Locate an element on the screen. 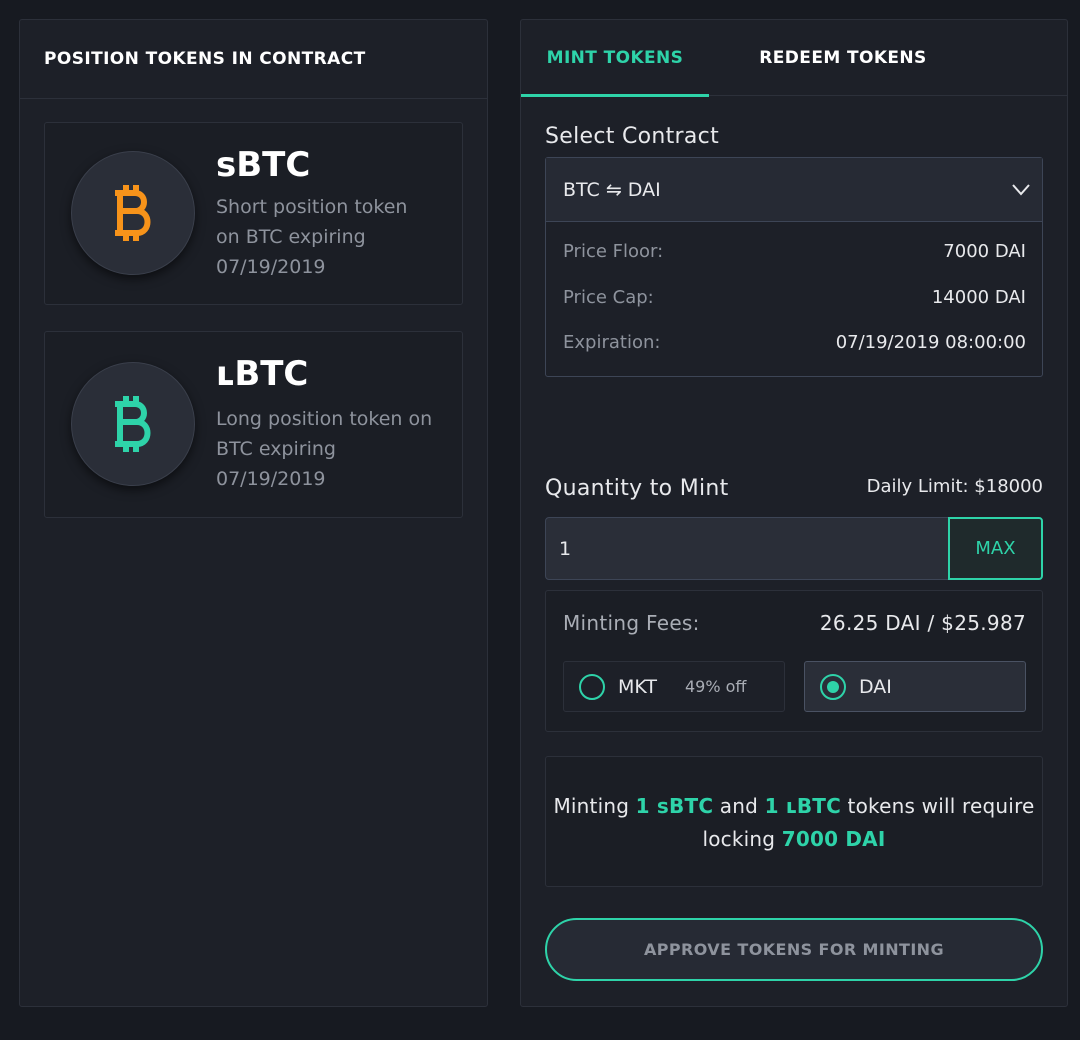 This screenshot has height=1040, width=1080. fee-option-dai-label: DAI is located at coordinates (875, 686).